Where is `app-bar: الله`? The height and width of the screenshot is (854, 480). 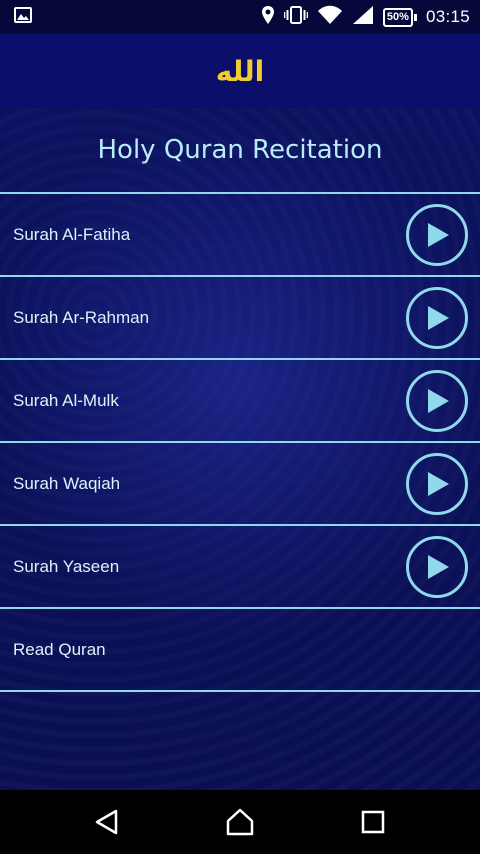
app-bar: الله is located at coordinates (240, 71).